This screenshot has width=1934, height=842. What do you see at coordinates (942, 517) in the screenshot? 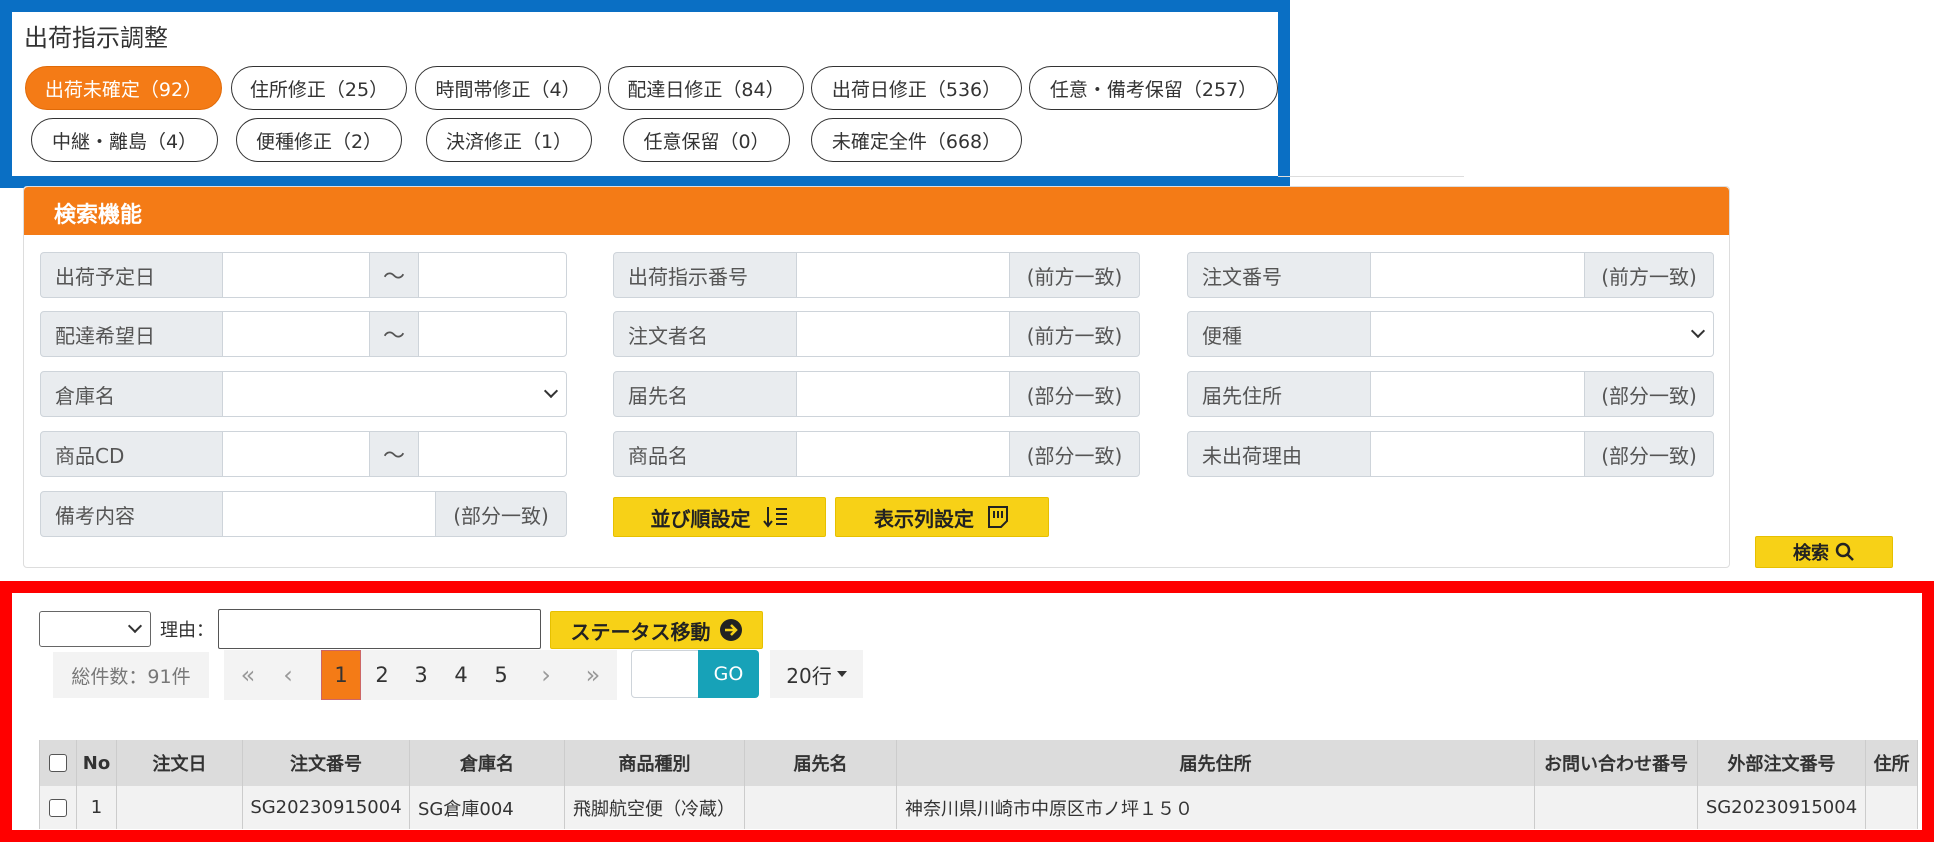
I see `column-settings-button: 表示列設定` at bounding box center [942, 517].